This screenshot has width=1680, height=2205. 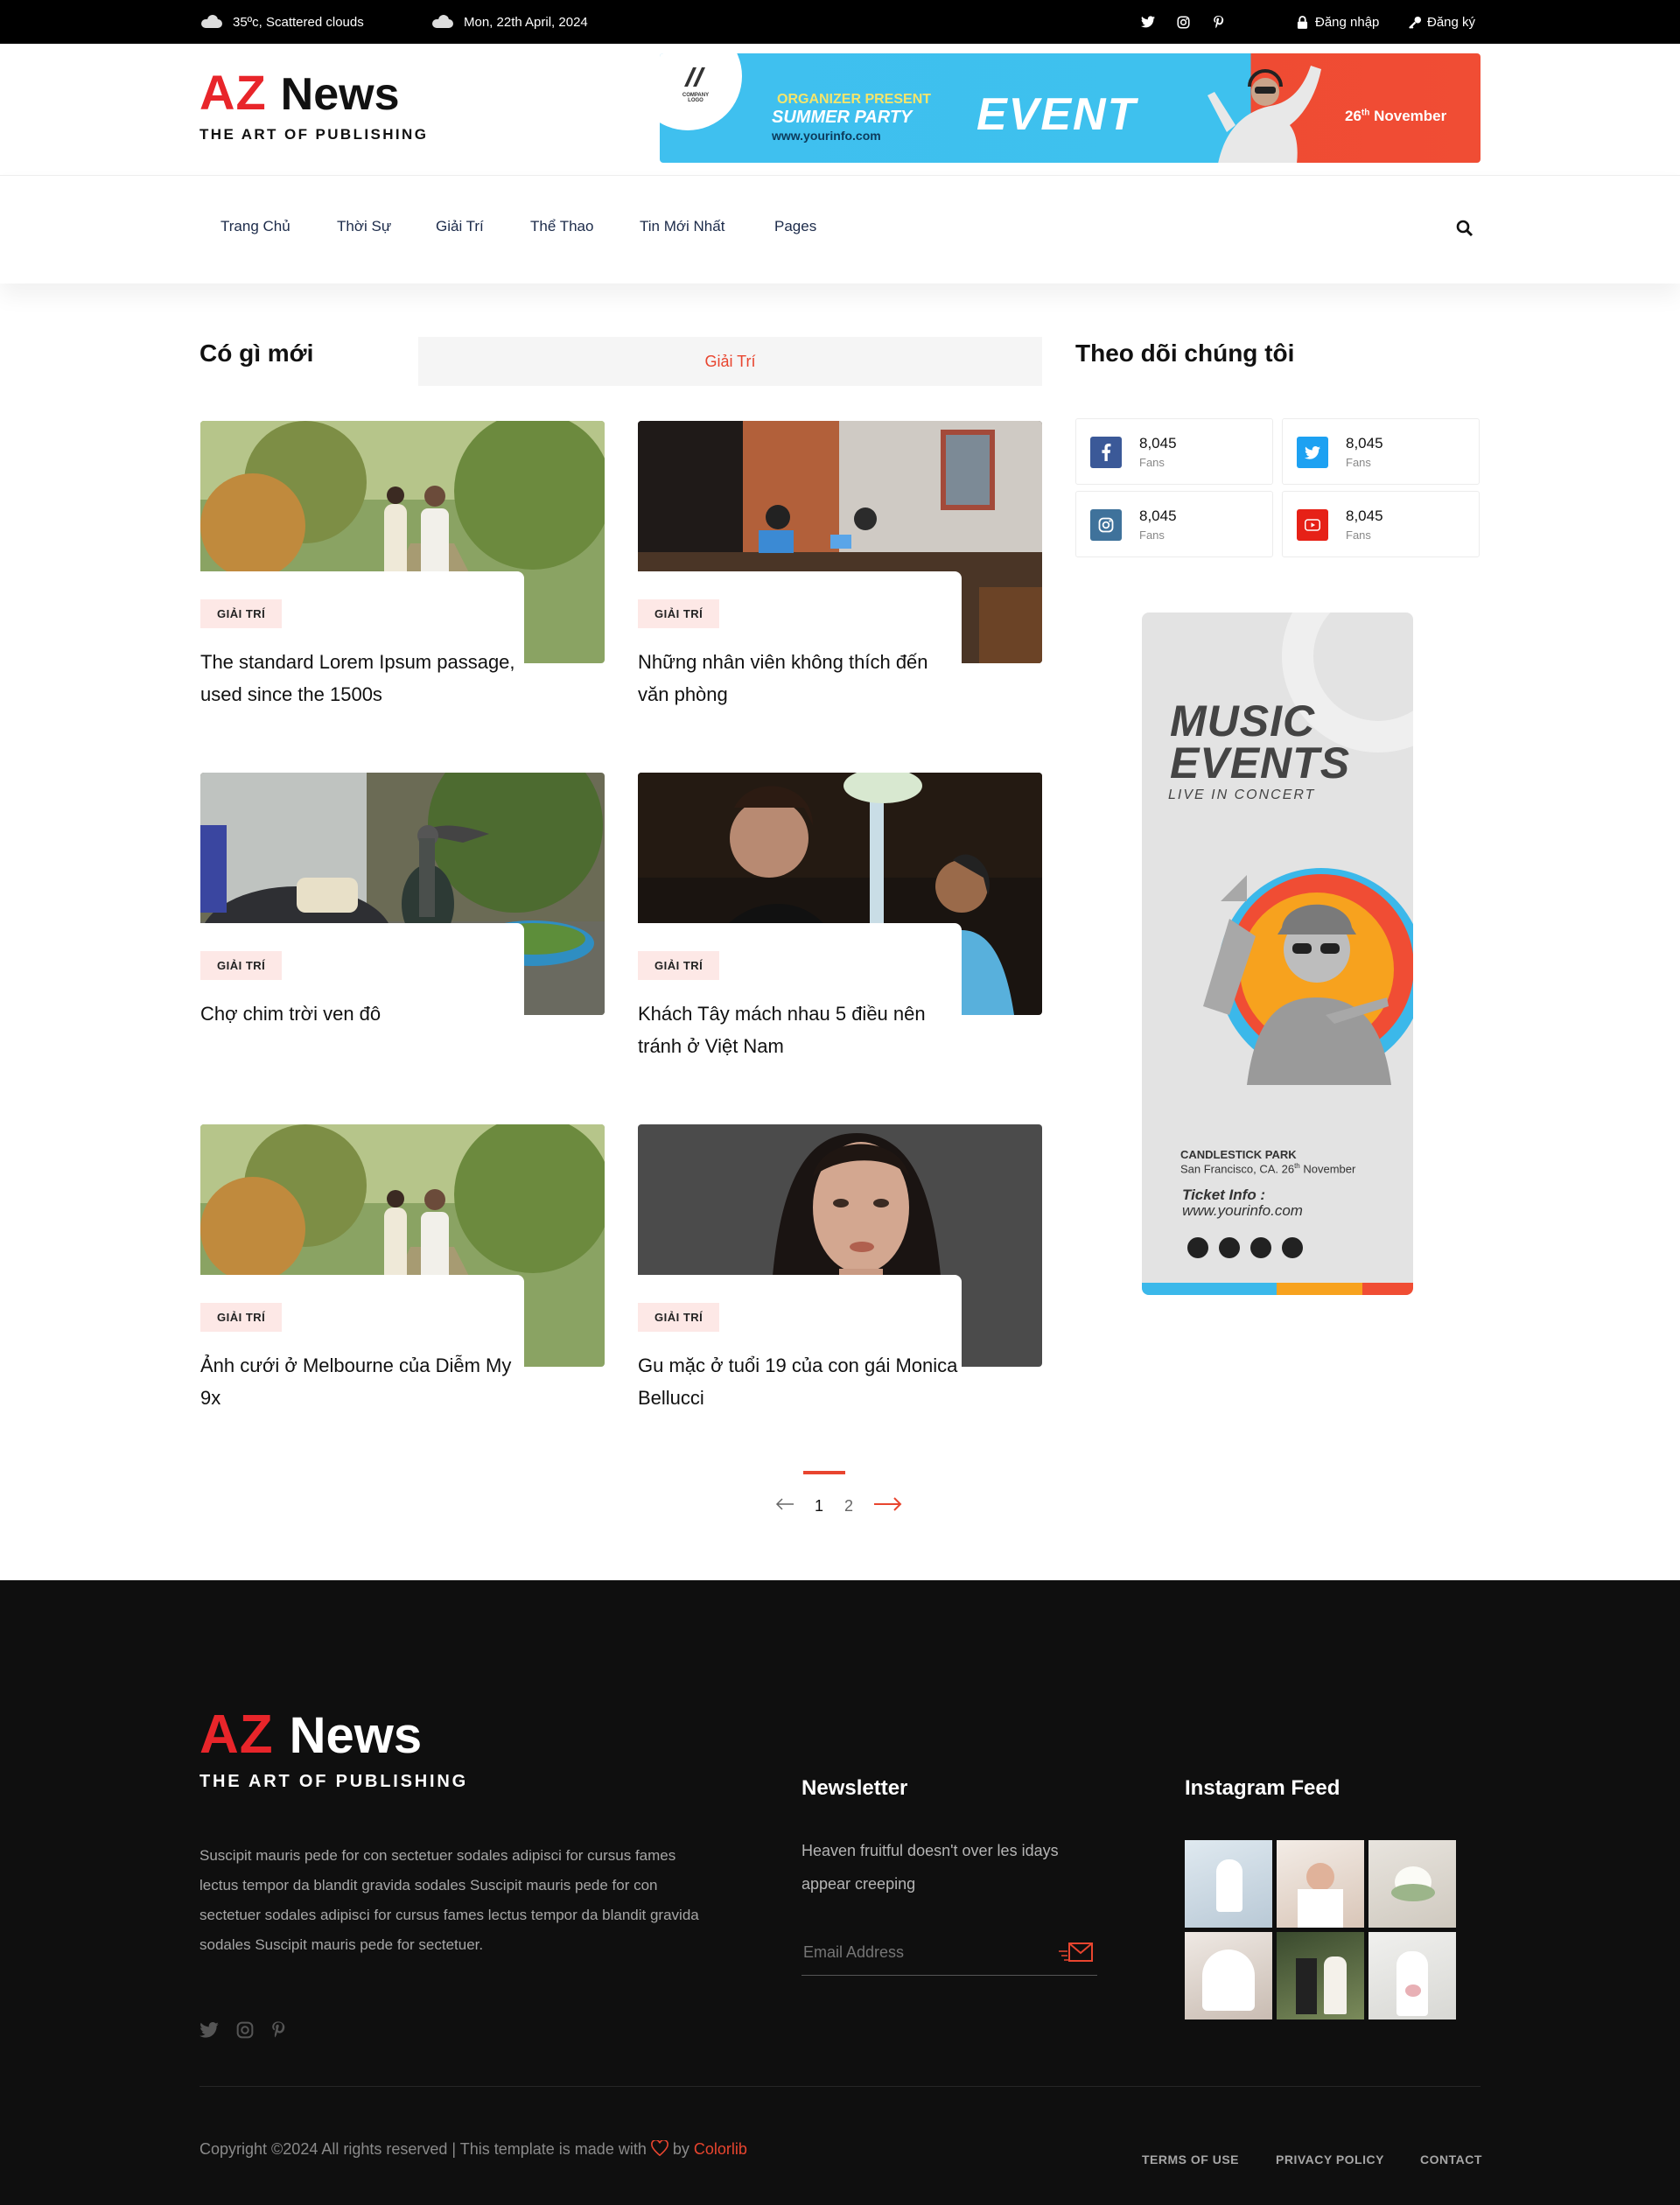 What do you see at coordinates (1277, 1289) in the screenshot?
I see `ad-color-strip` at bounding box center [1277, 1289].